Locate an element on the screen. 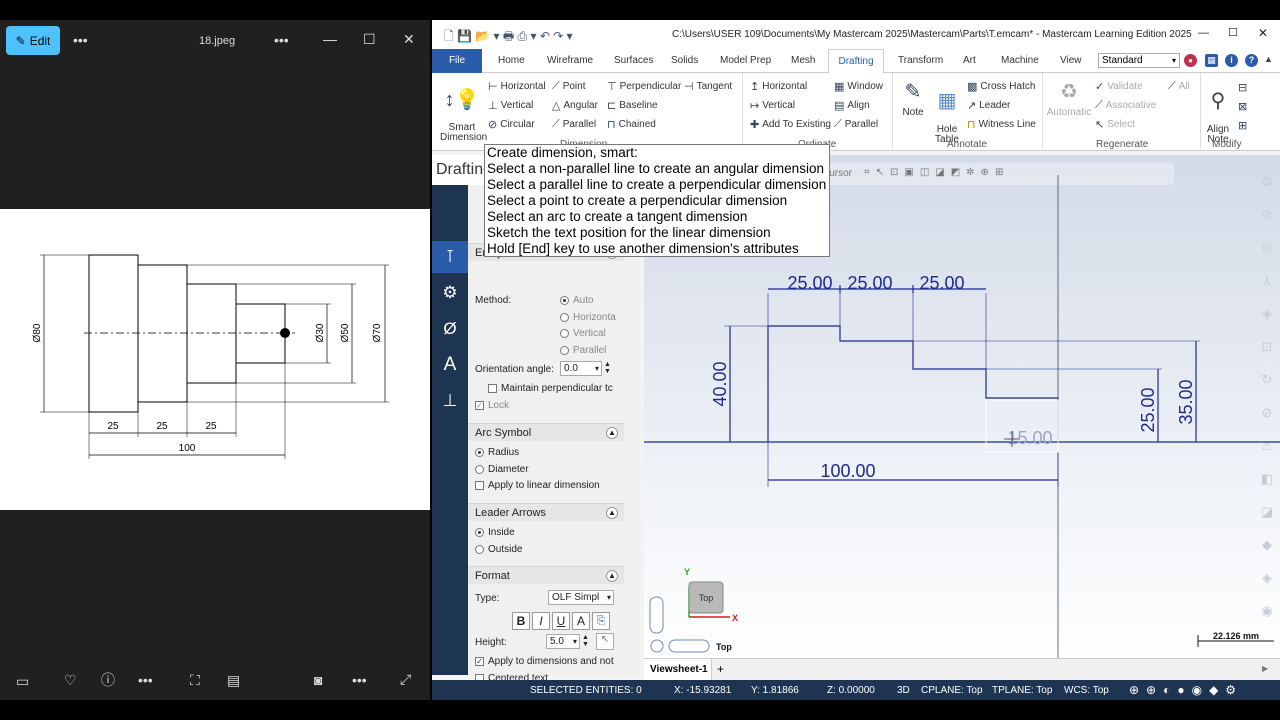 This screenshot has height=720, width=1280. dim-point-button: ⟋ Point is located at coordinates (569, 86).